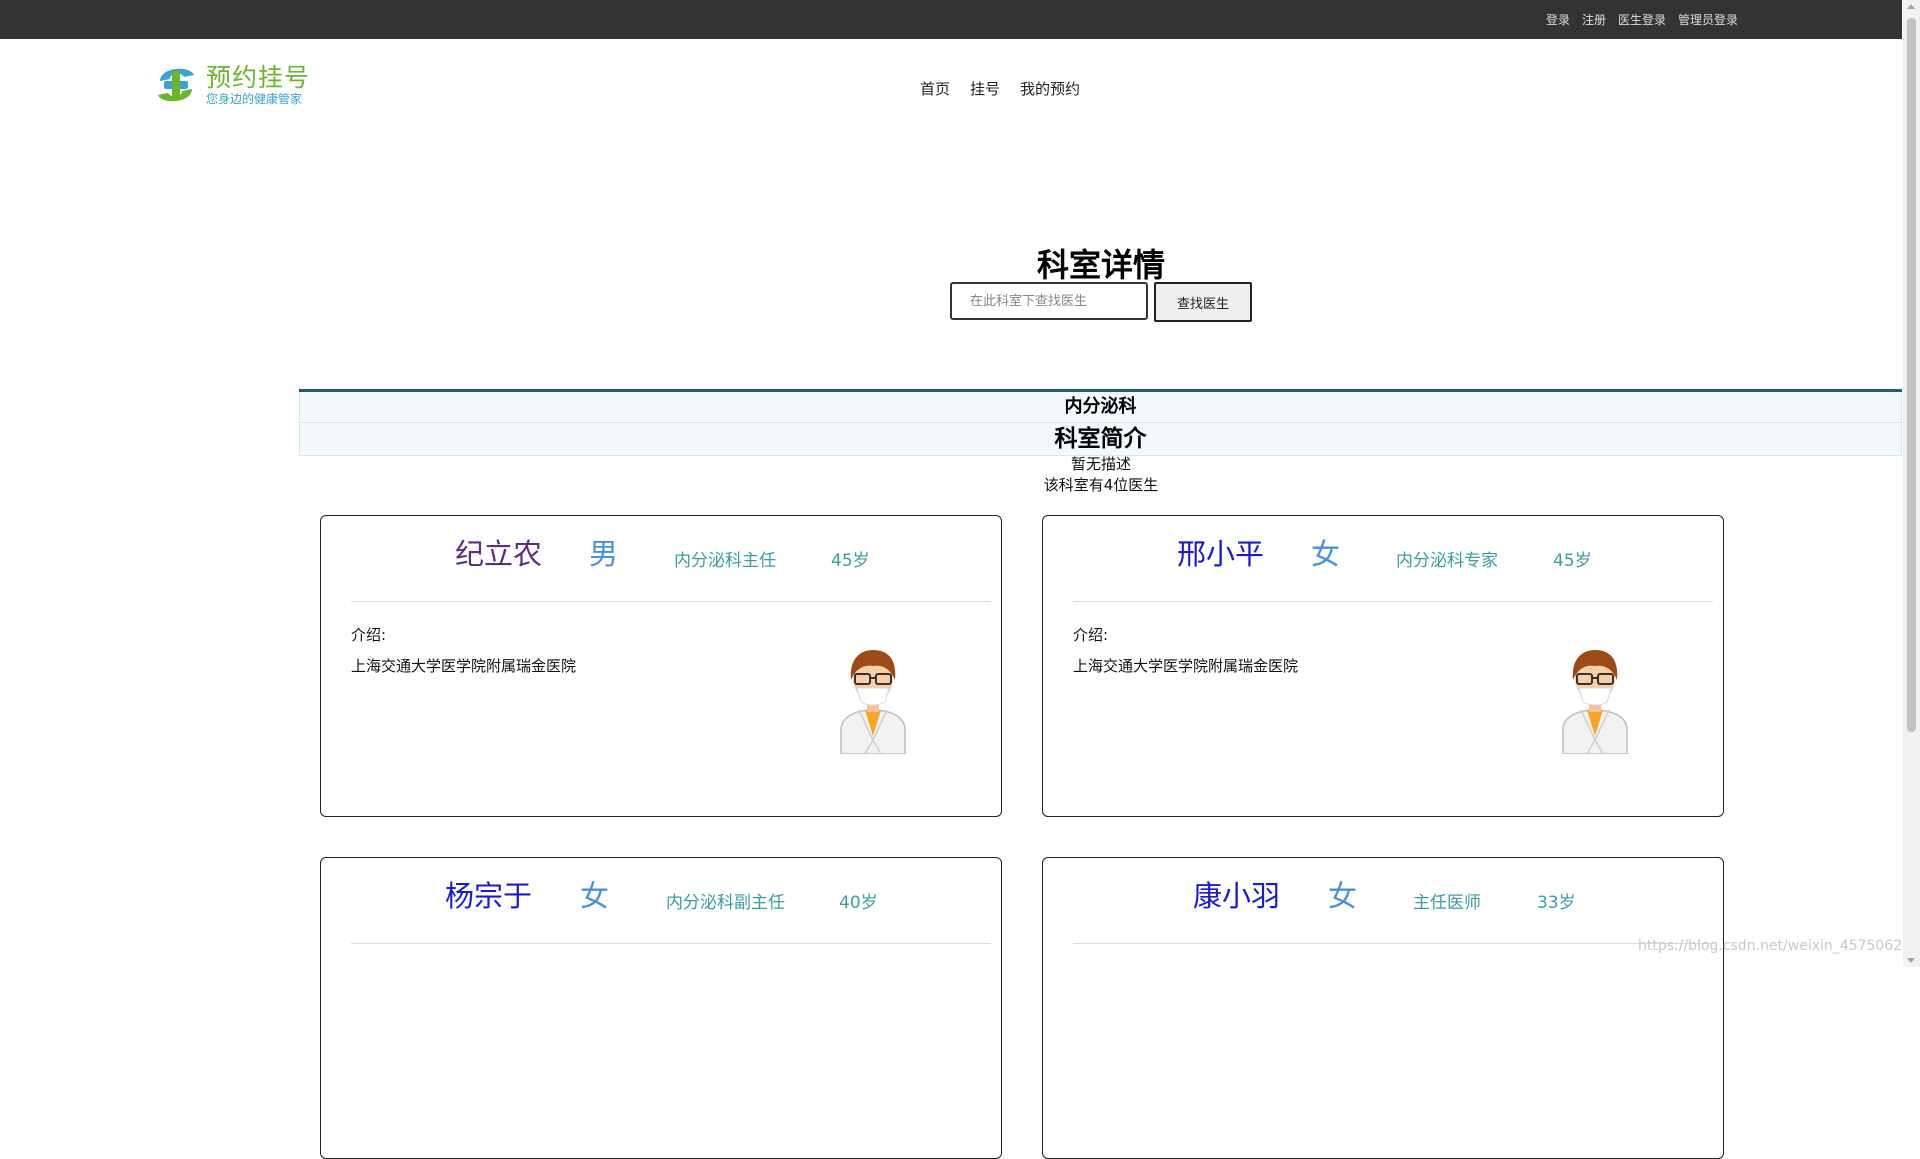  Describe the element at coordinates (1708, 19) in the screenshot. I see `admin-login-link: 管理员登录` at that location.